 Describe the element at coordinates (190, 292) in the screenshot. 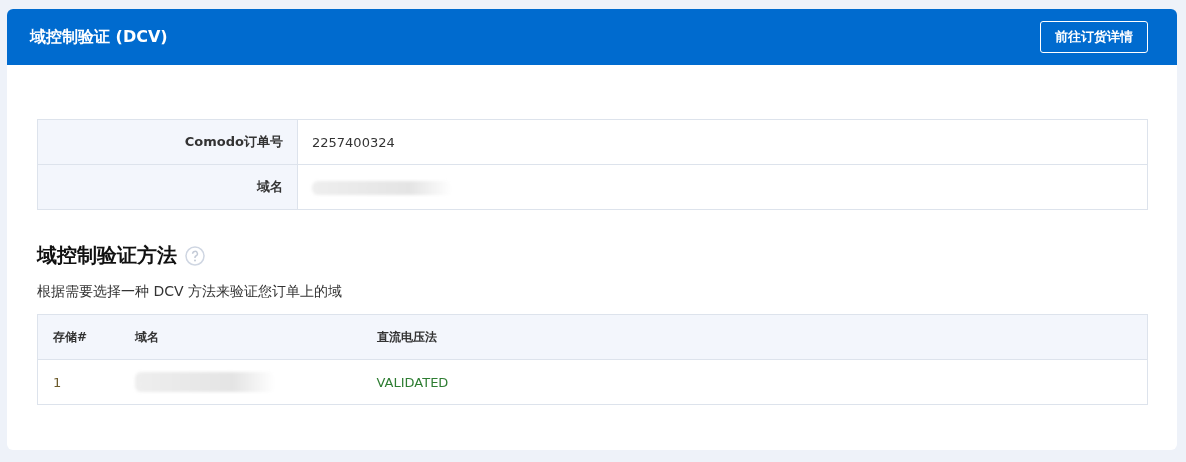

I see `section-description: 根据需要选择一种 DCV 方法来验证您订单上的域` at that location.